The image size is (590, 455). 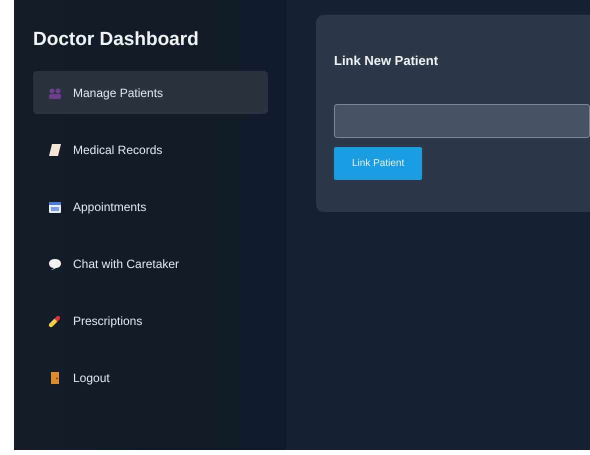 I want to click on nav-item: Chat with Caretaker, so click(x=150, y=263).